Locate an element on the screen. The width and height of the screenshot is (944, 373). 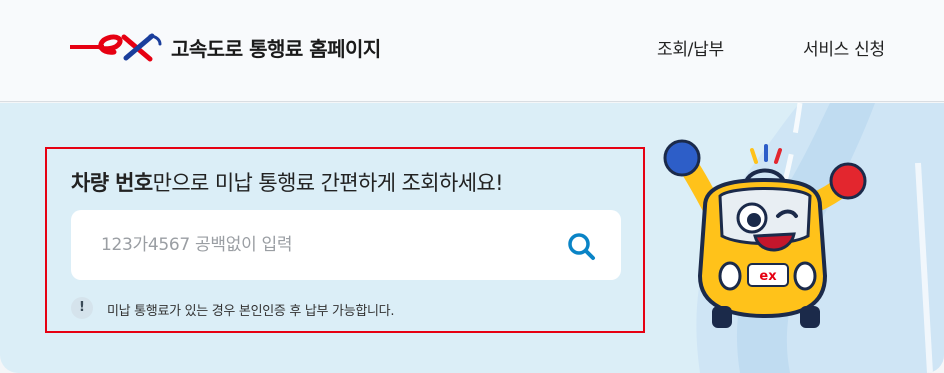
nav-service-application: 서비스 신청 is located at coordinates (844, 47).